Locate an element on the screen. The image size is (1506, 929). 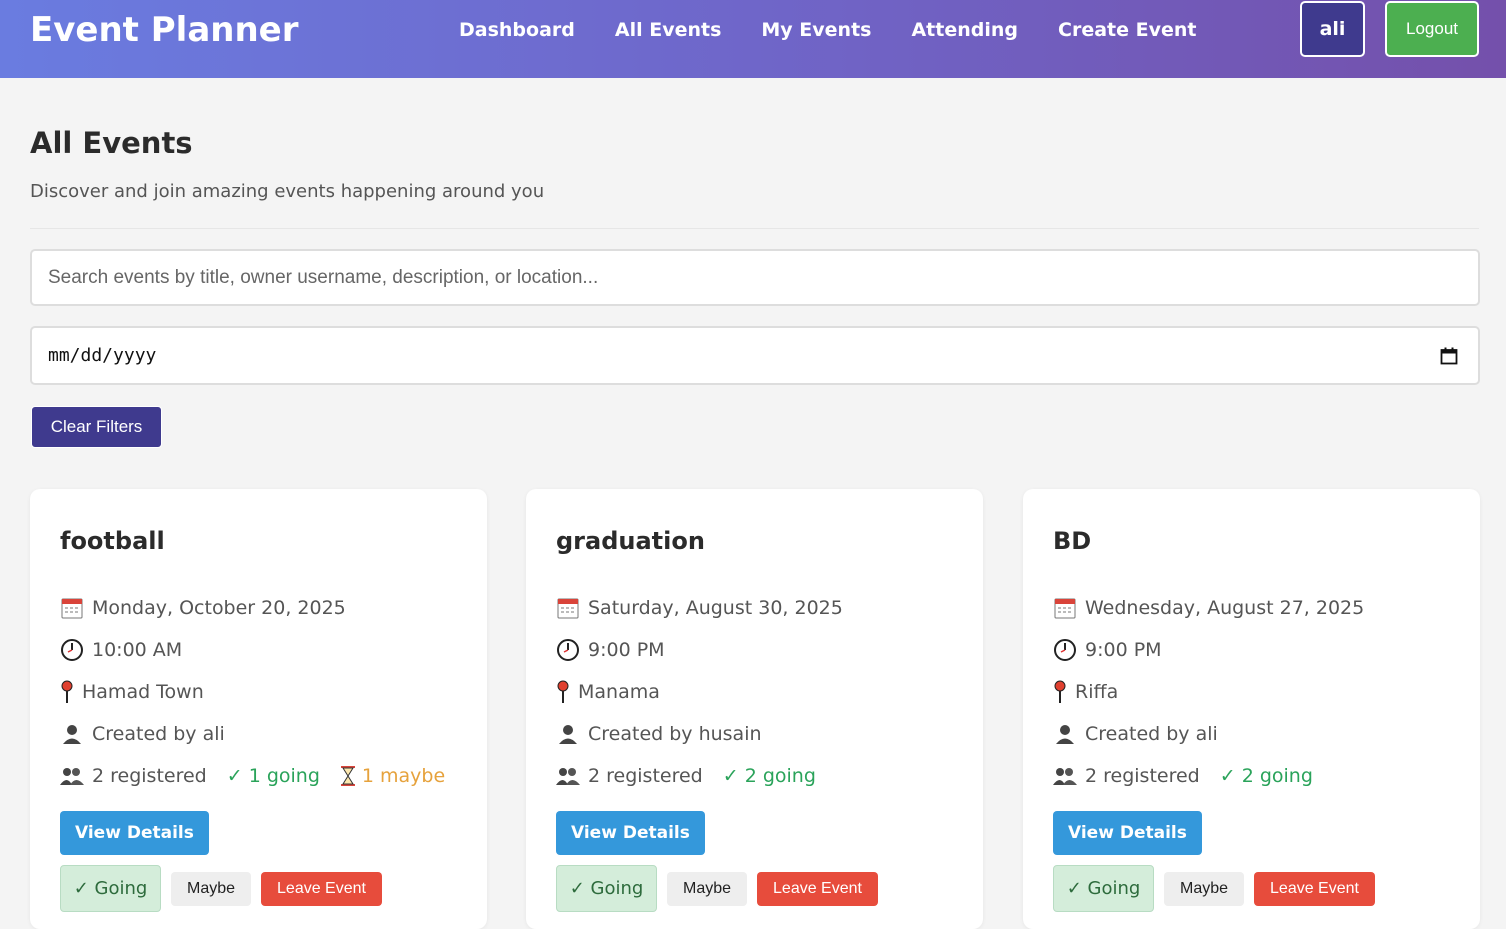
event-title: BD is located at coordinates (1072, 541).